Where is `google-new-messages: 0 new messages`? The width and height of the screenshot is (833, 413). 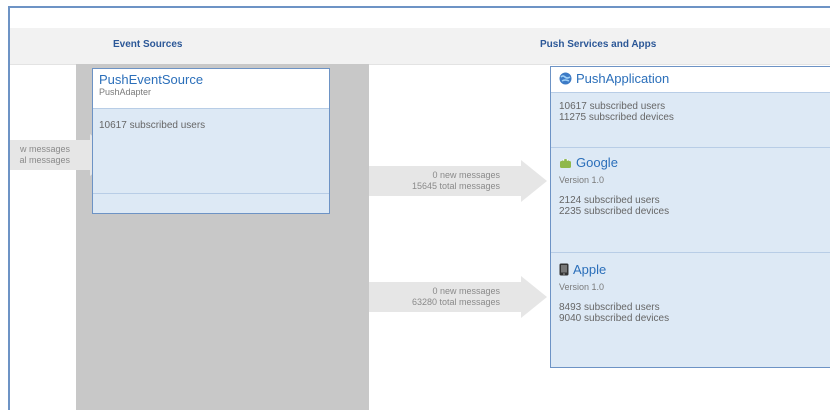
google-new-messages: 0 new messages is located at coordinates (466, 175).